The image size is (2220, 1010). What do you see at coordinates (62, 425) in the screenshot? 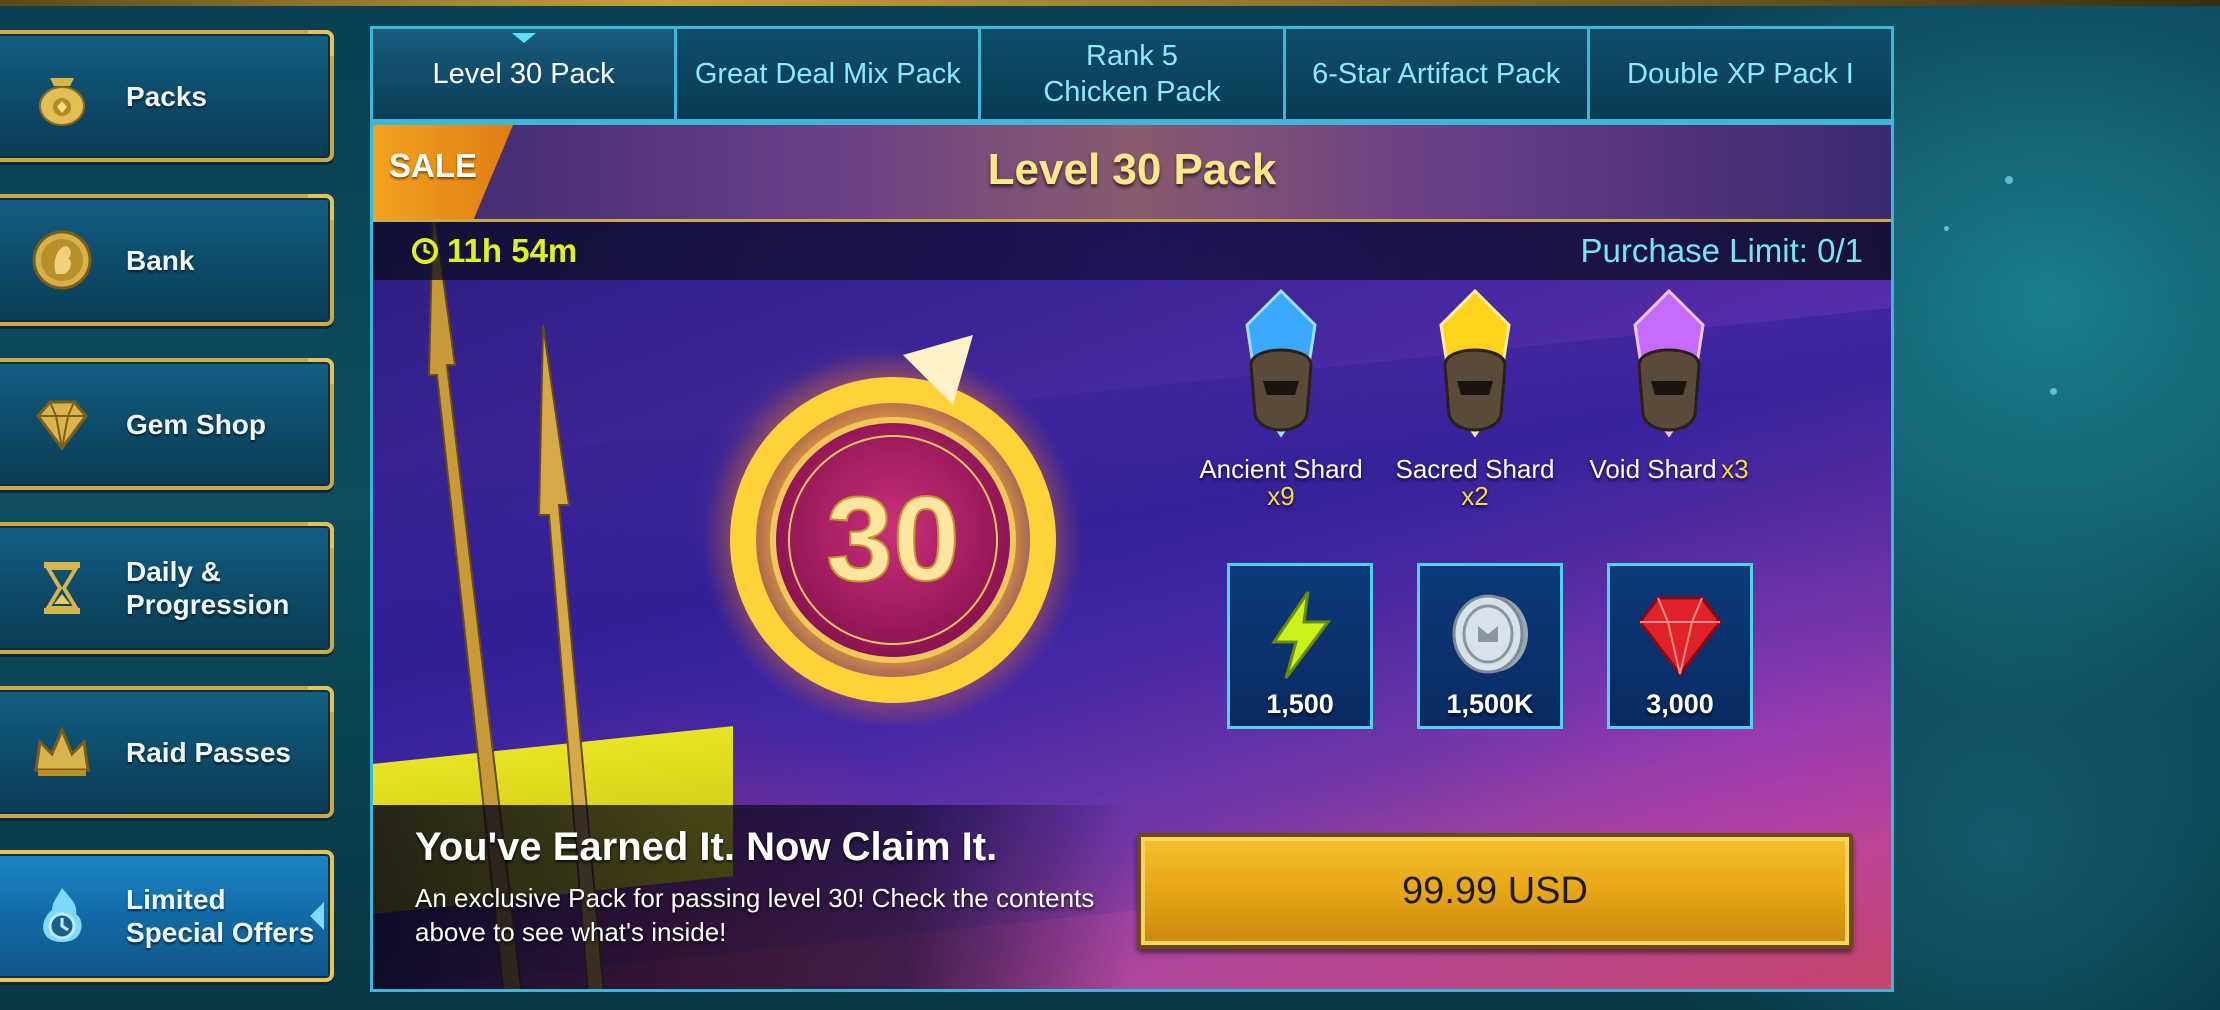
I see `gem-icon` at bounding box center [62, 425].